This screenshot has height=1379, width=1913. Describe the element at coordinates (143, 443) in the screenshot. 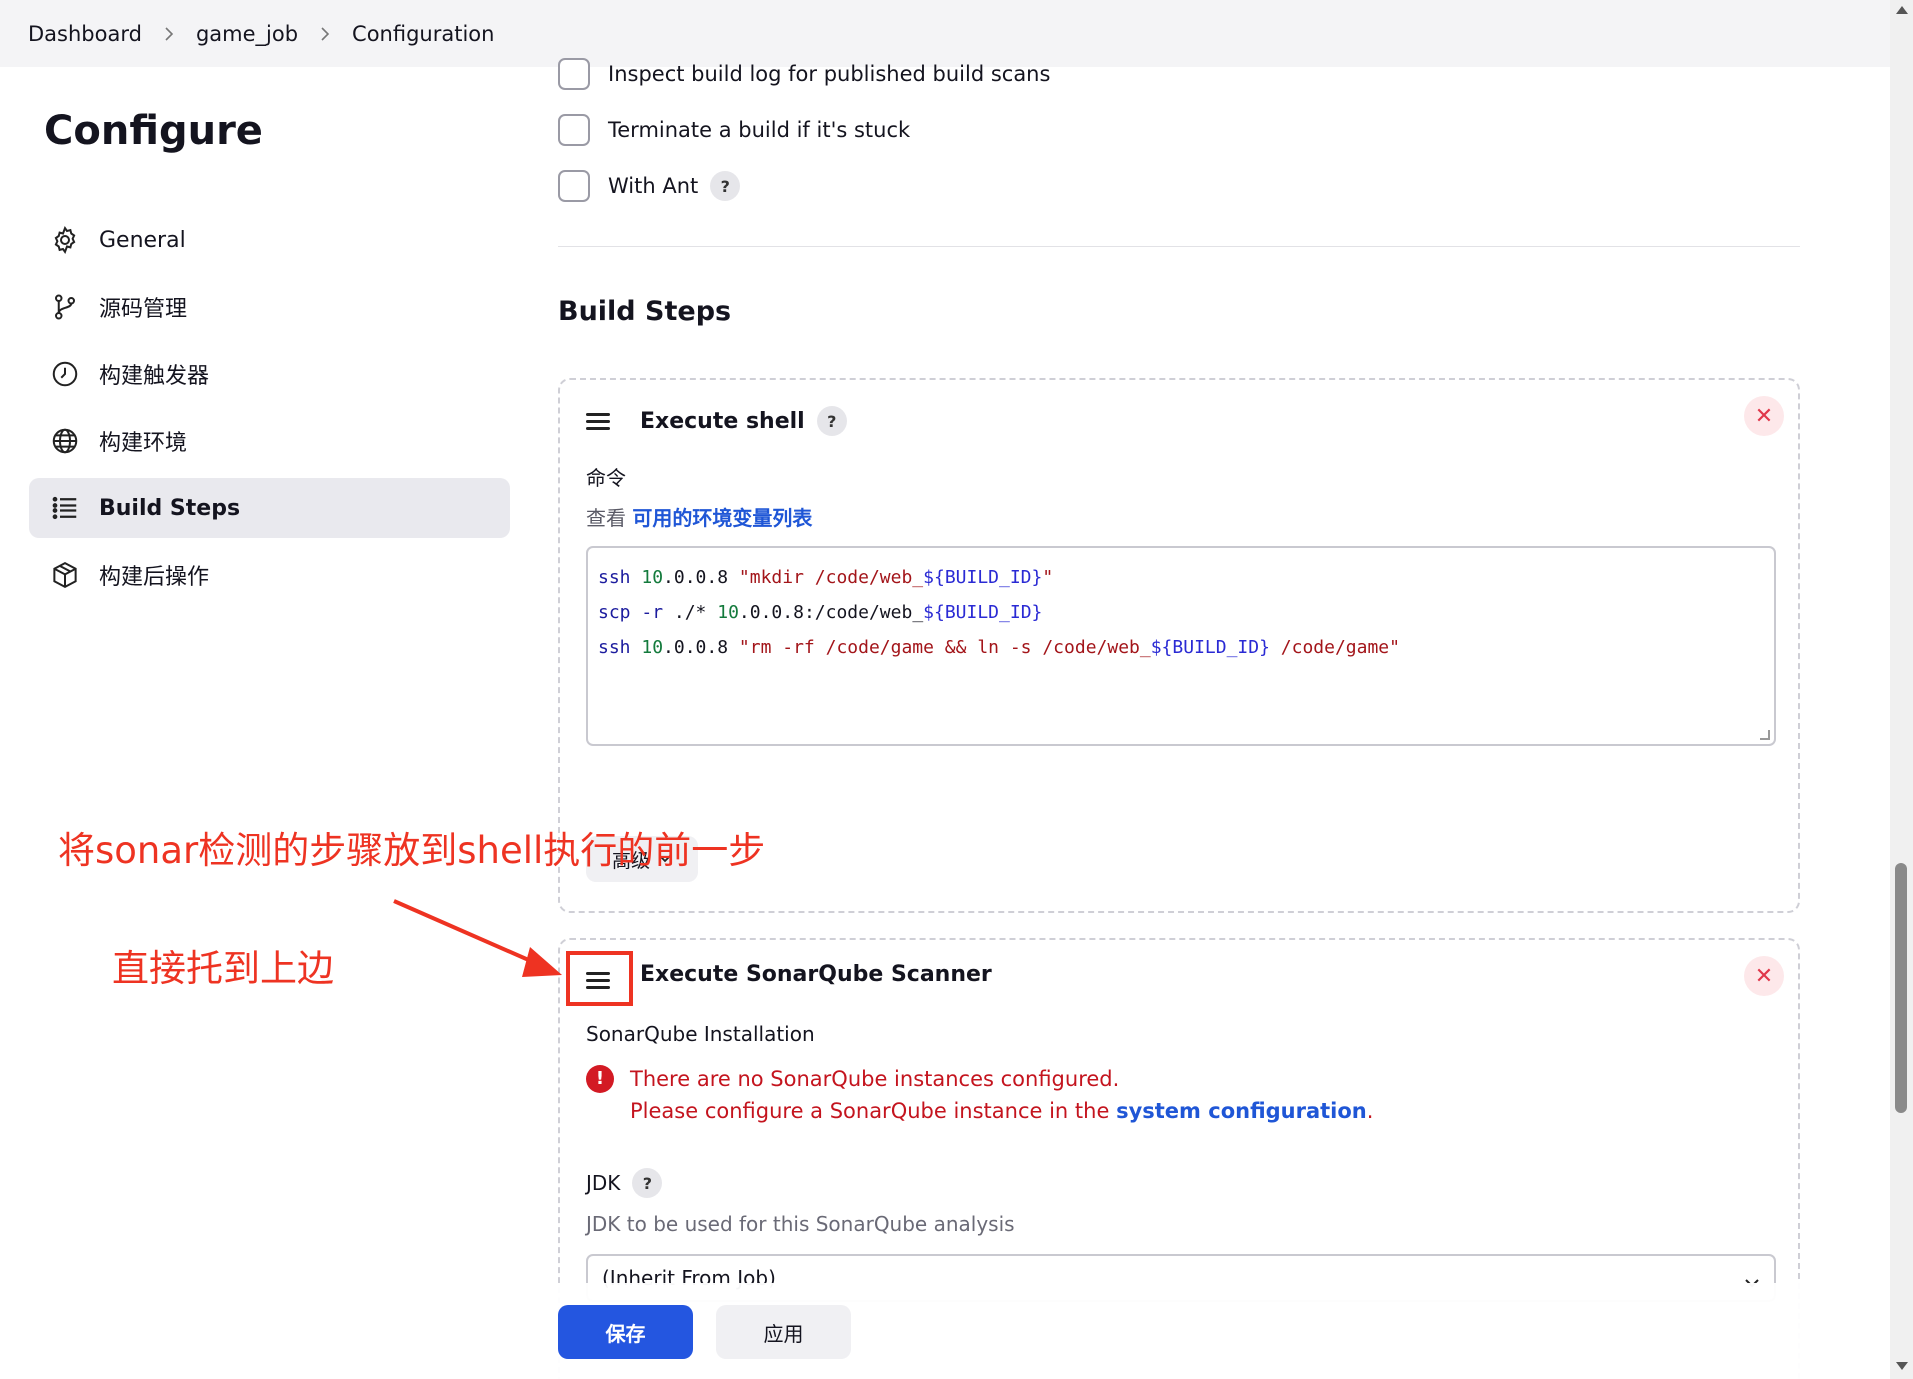

I see `sidebar-item-label: 构建环境` at that location.